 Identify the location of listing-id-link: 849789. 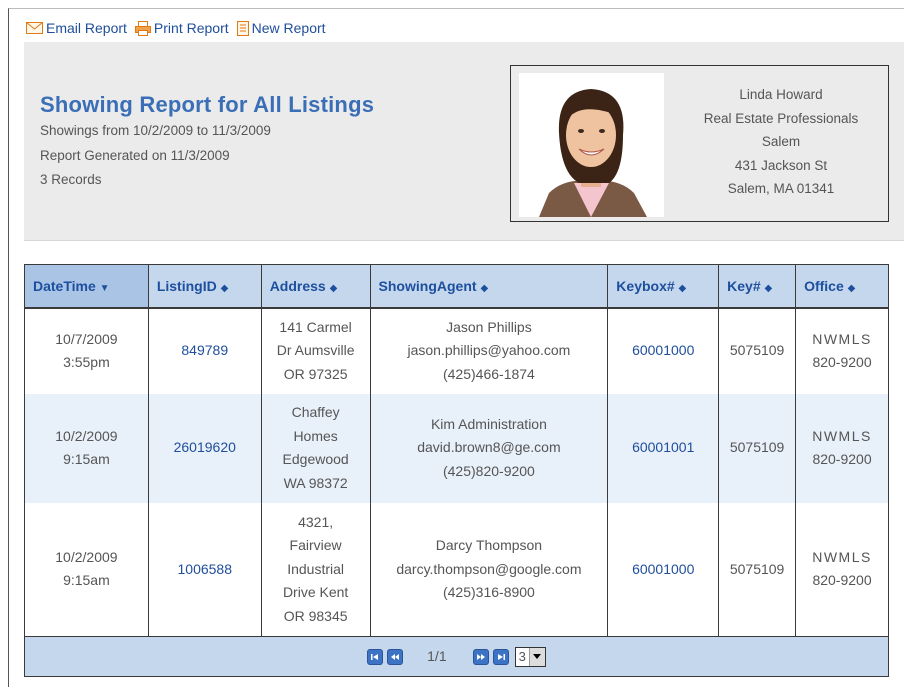
(204, 350).